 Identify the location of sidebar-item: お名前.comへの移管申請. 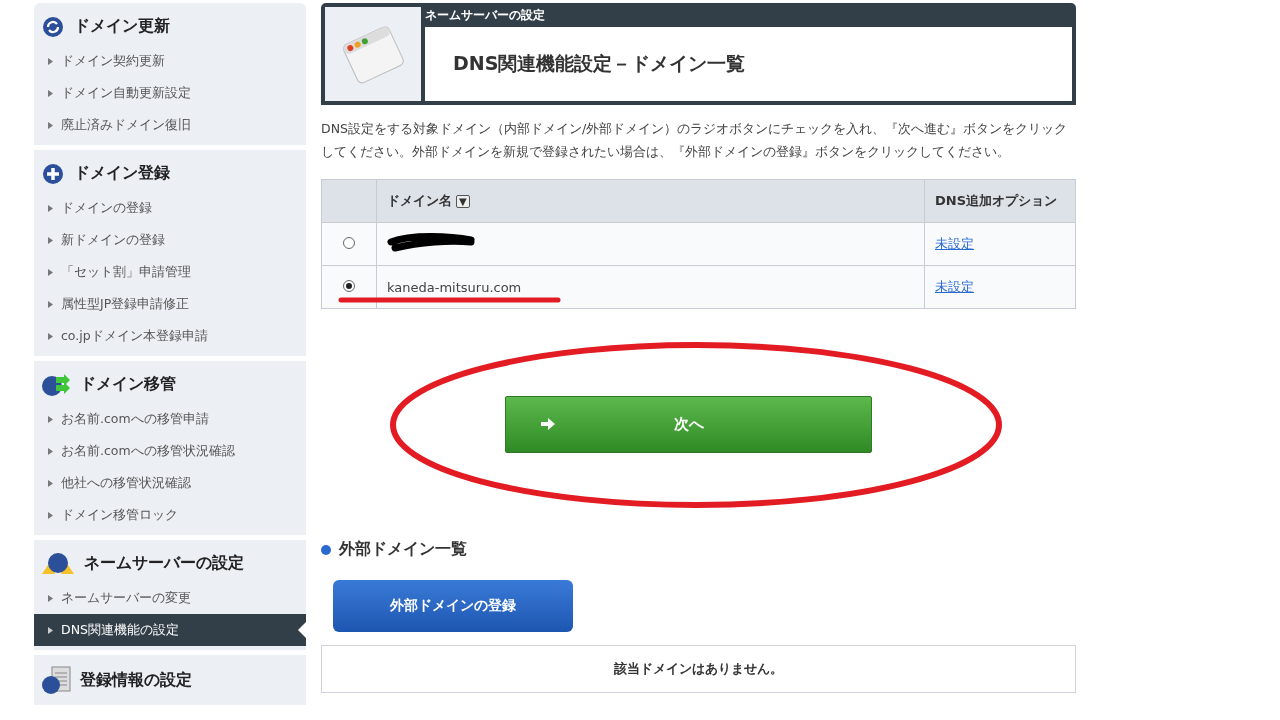
(170, 419).